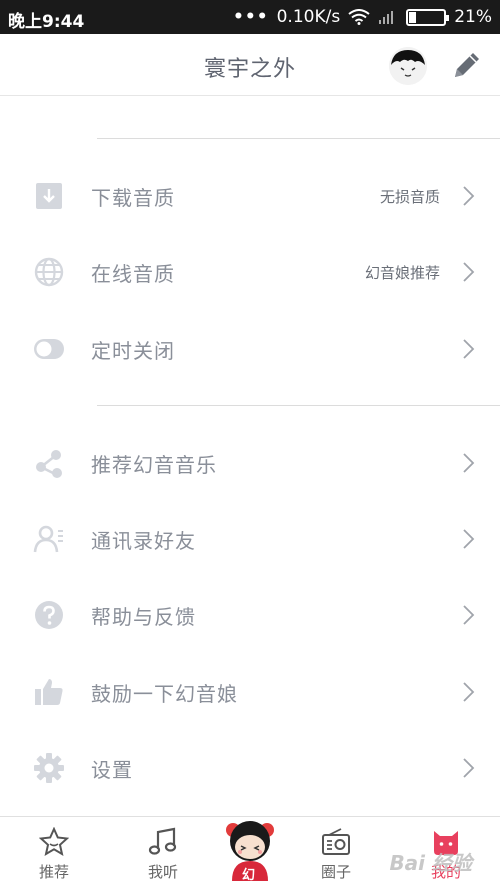 The width and height of the screenshot is (500, 889). Describe the element at coordinates (54, 842) in the screenshot. I see `star-icon` at that location.